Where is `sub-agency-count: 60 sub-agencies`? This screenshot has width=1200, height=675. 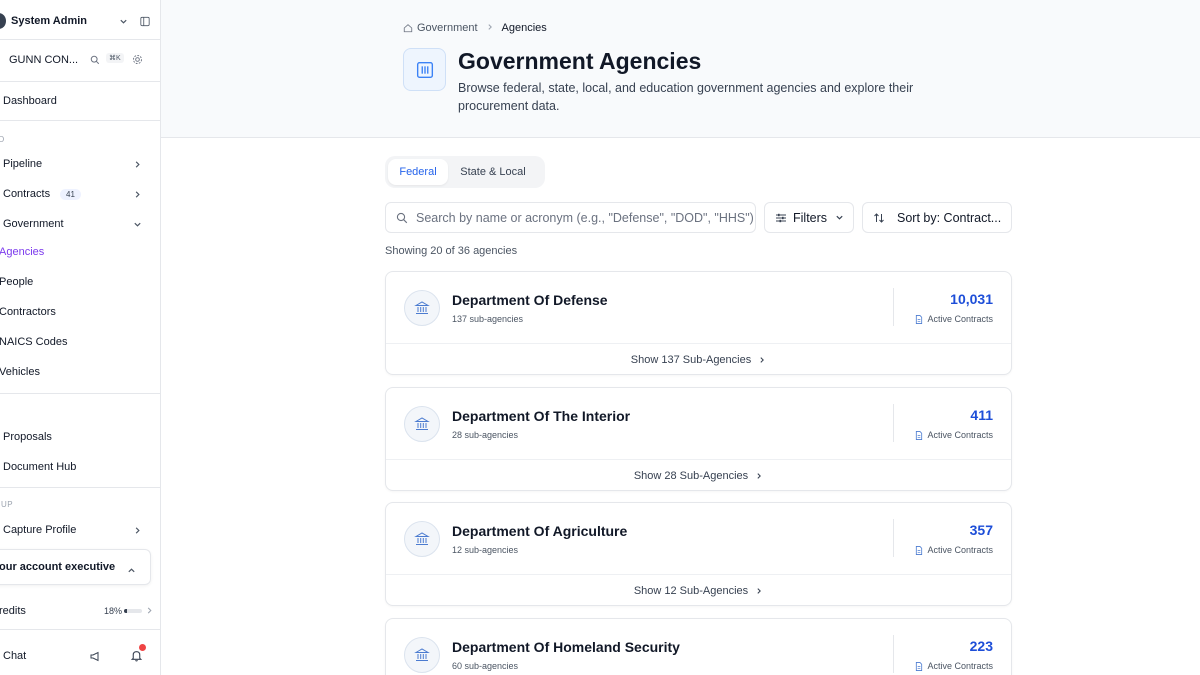
sub-agency-count: 60 sub-agencies is located at coordinates (485, 666).